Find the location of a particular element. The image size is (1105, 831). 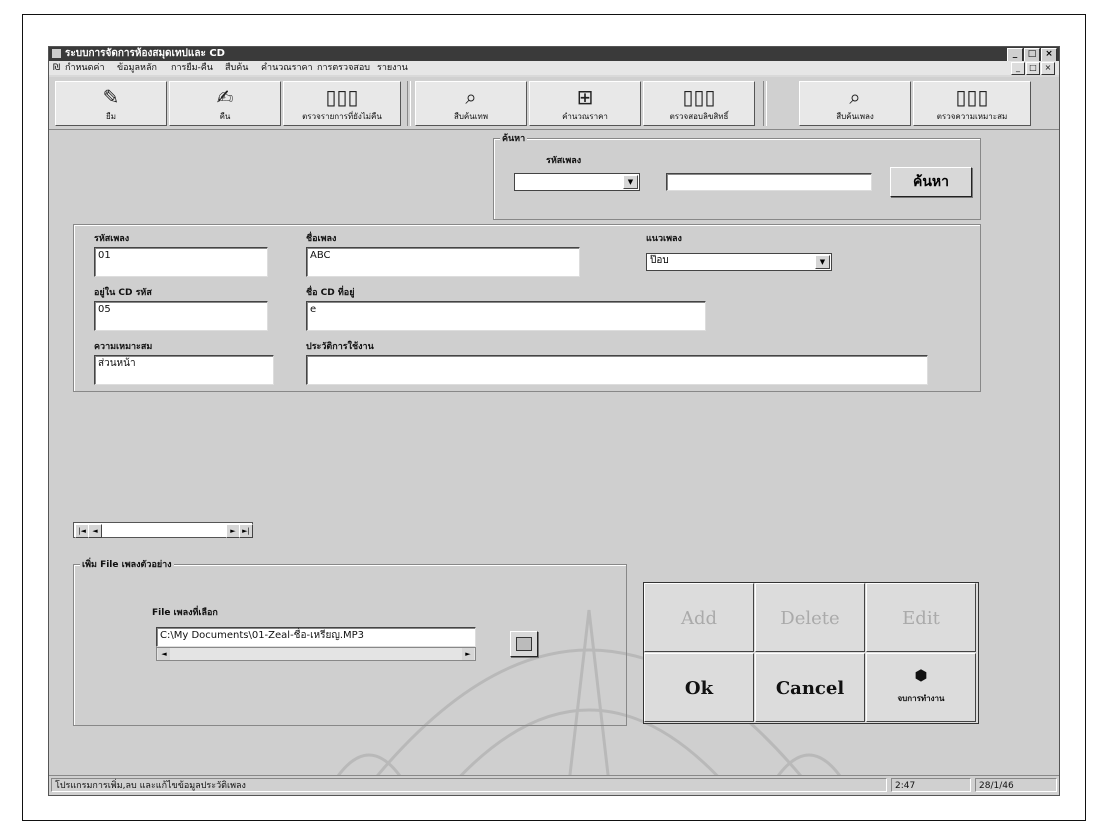

toolbar-return-button: ✍ คืน is located at coordinates (225, 103).